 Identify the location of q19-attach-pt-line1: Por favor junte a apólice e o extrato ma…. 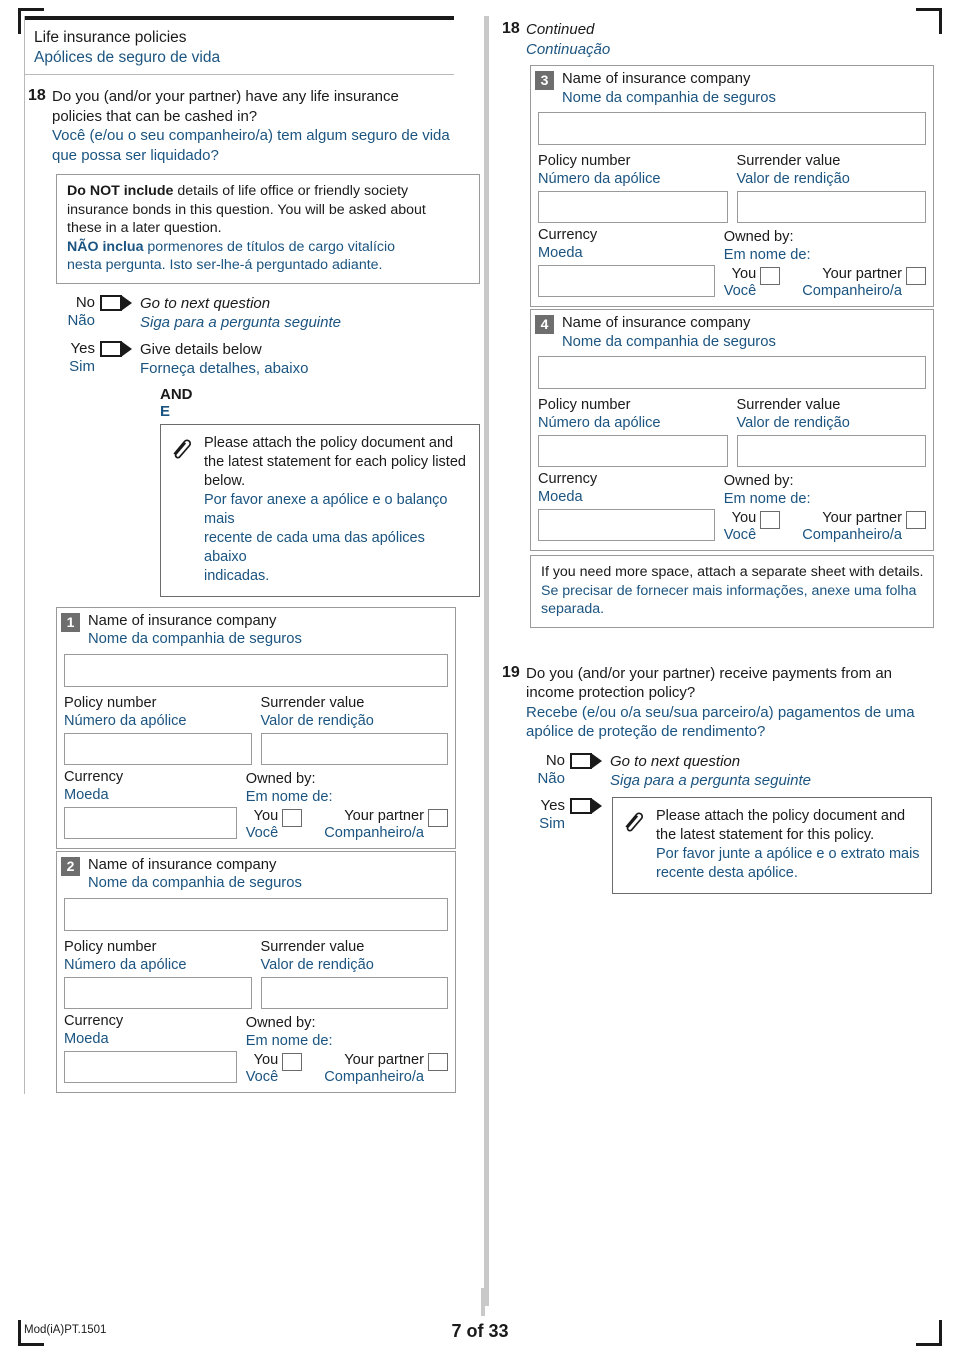
(788, 853).